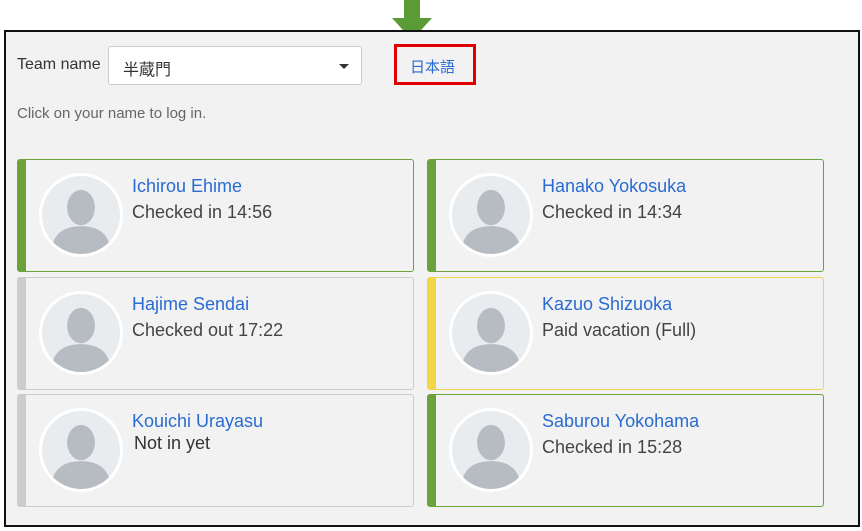  What do you see at coordinates (202, 212) in the screenshot?
I see `member-status: Checked in 14:56` at bounding box center [202, 212].